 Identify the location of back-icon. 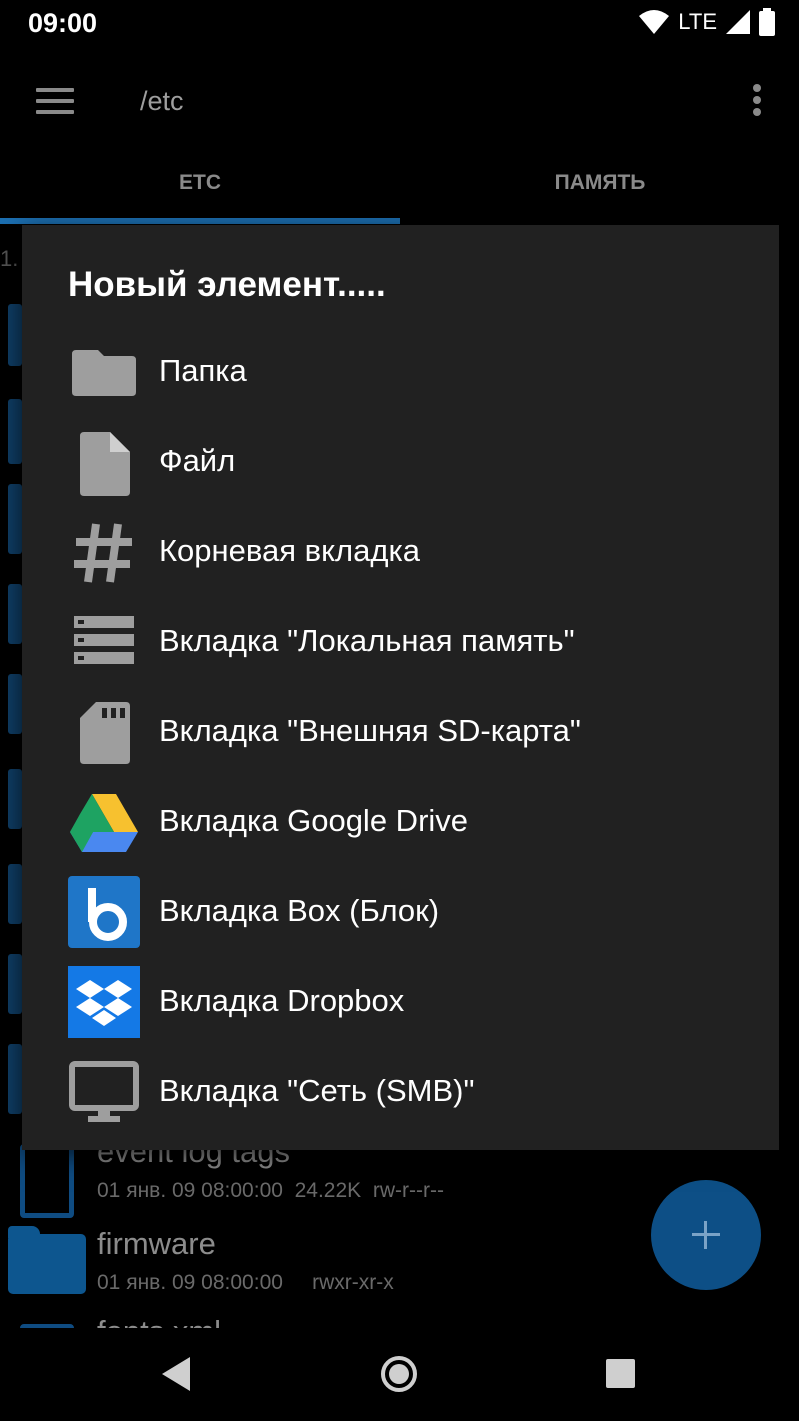
(176, 1374).